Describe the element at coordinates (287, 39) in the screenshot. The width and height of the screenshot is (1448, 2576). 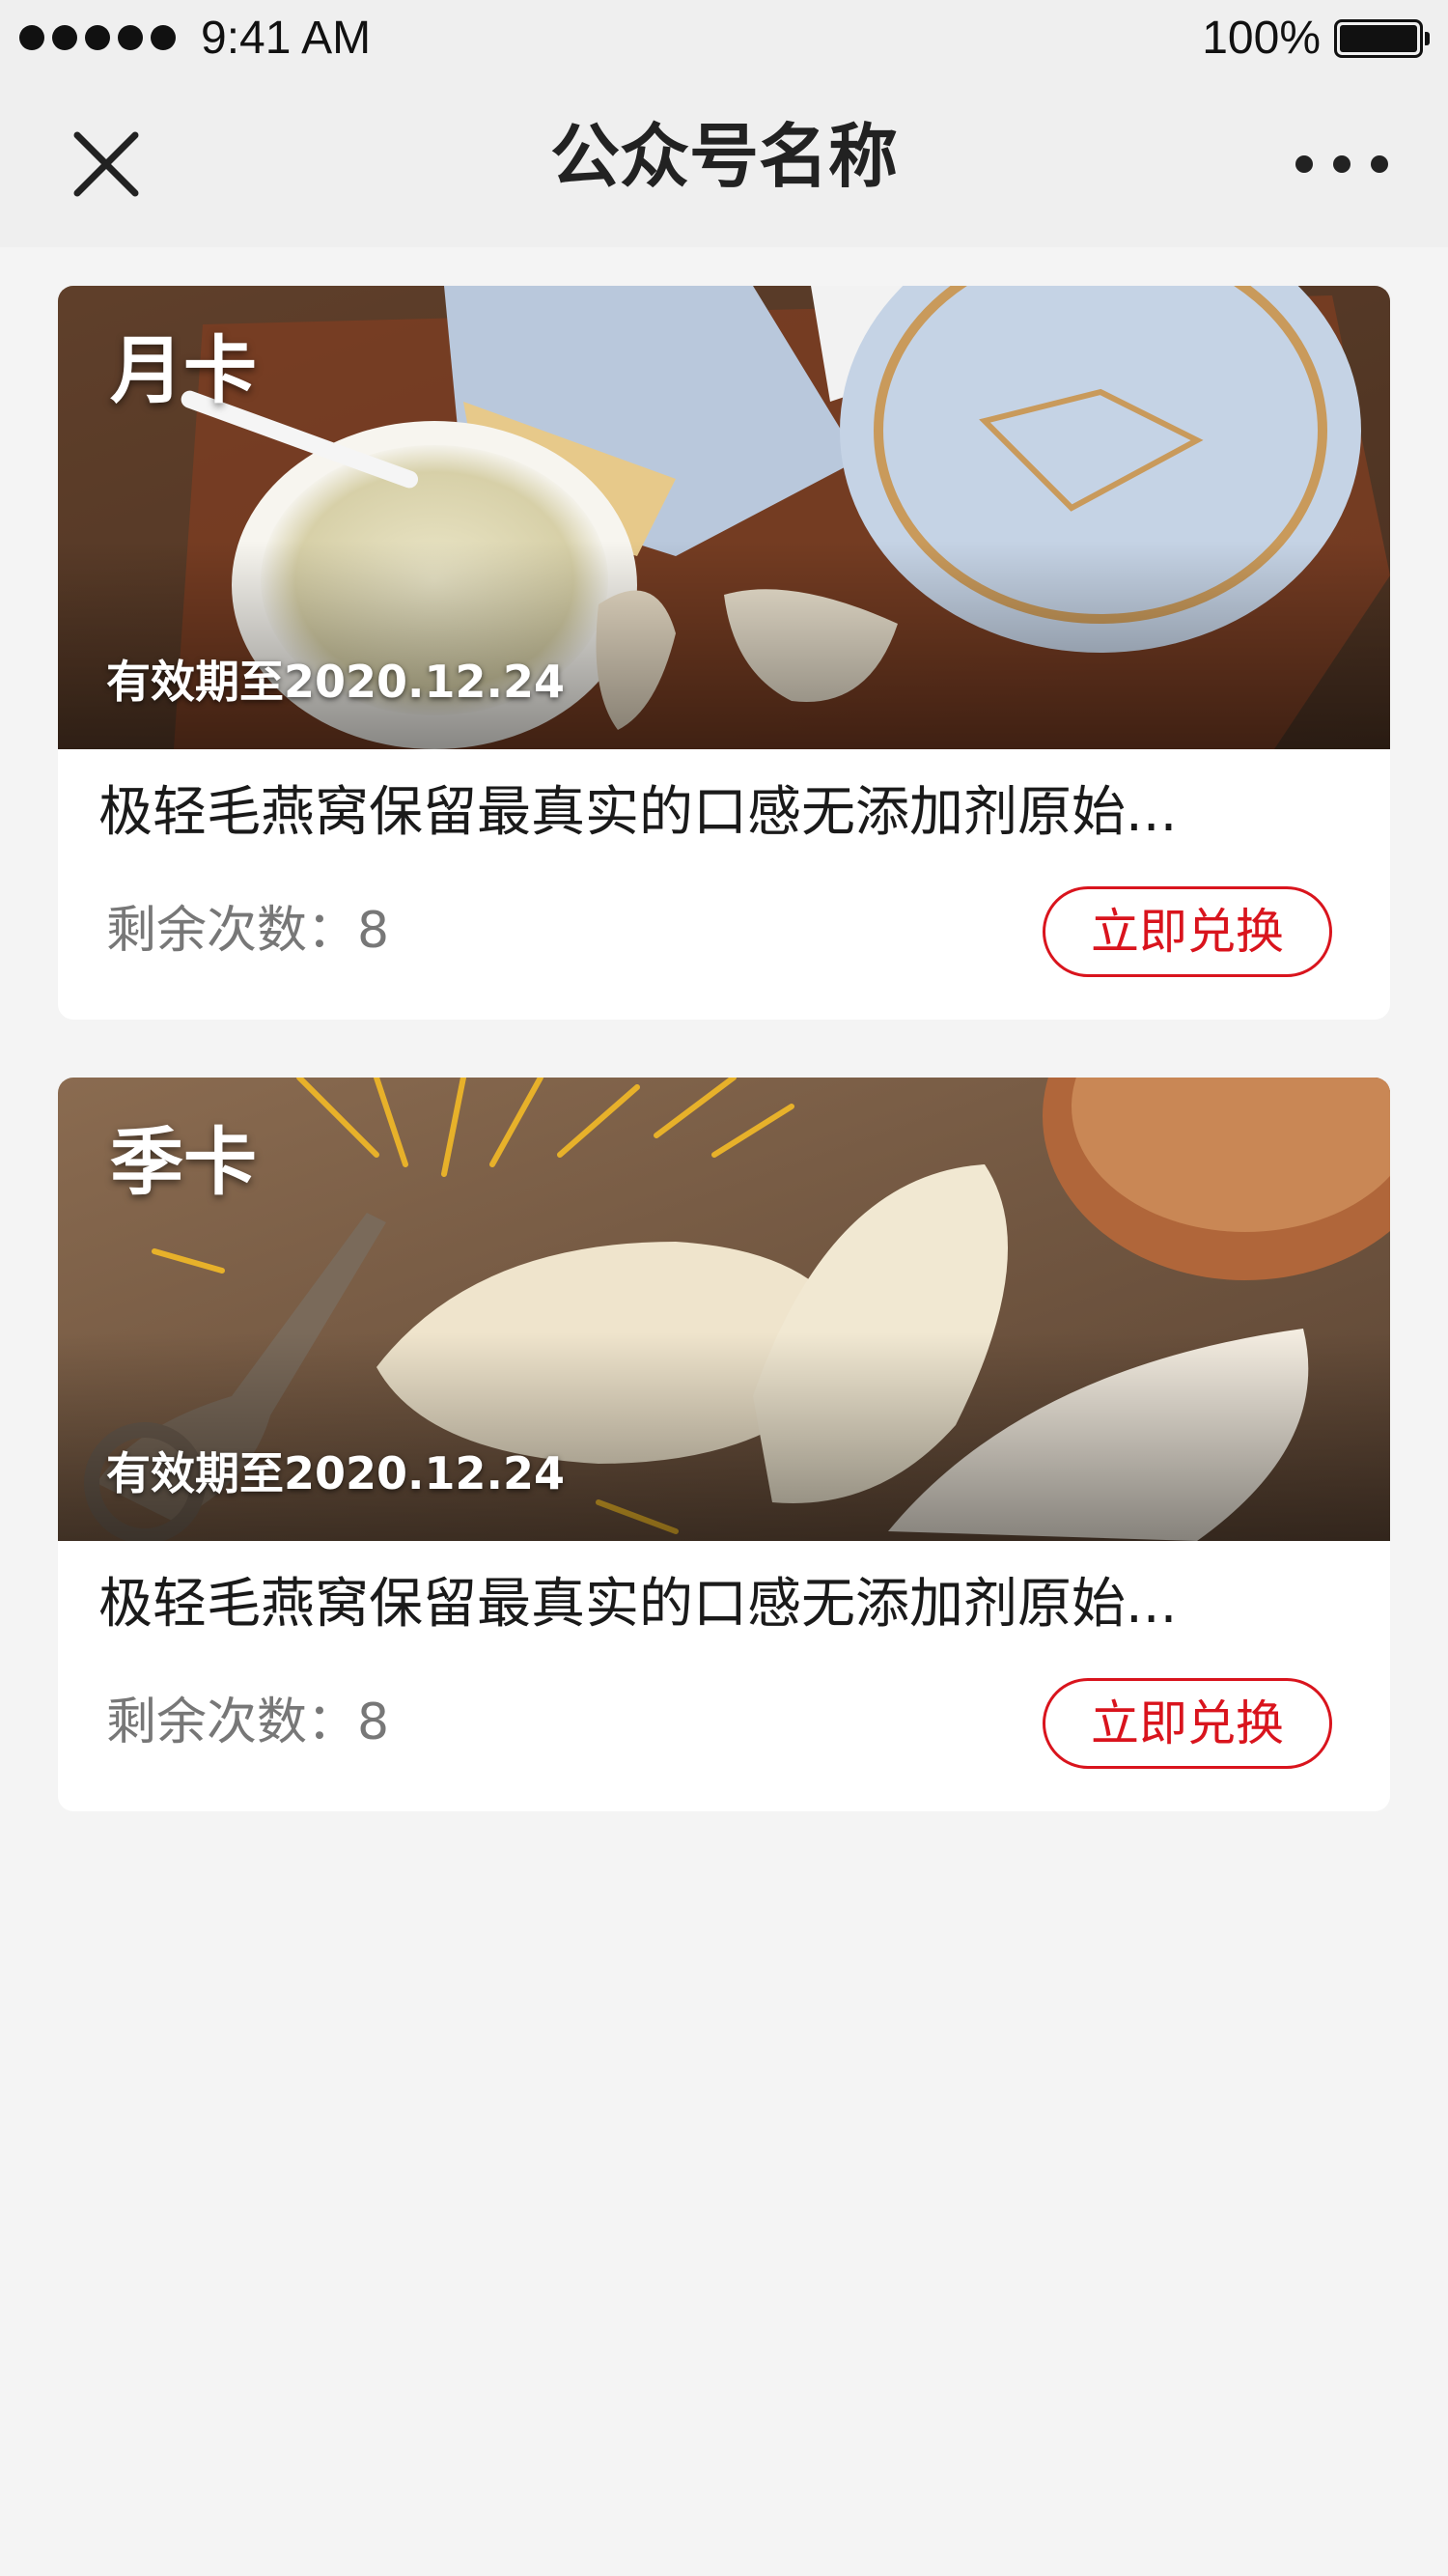
I see `status-time: 9:41 AM` at that location.